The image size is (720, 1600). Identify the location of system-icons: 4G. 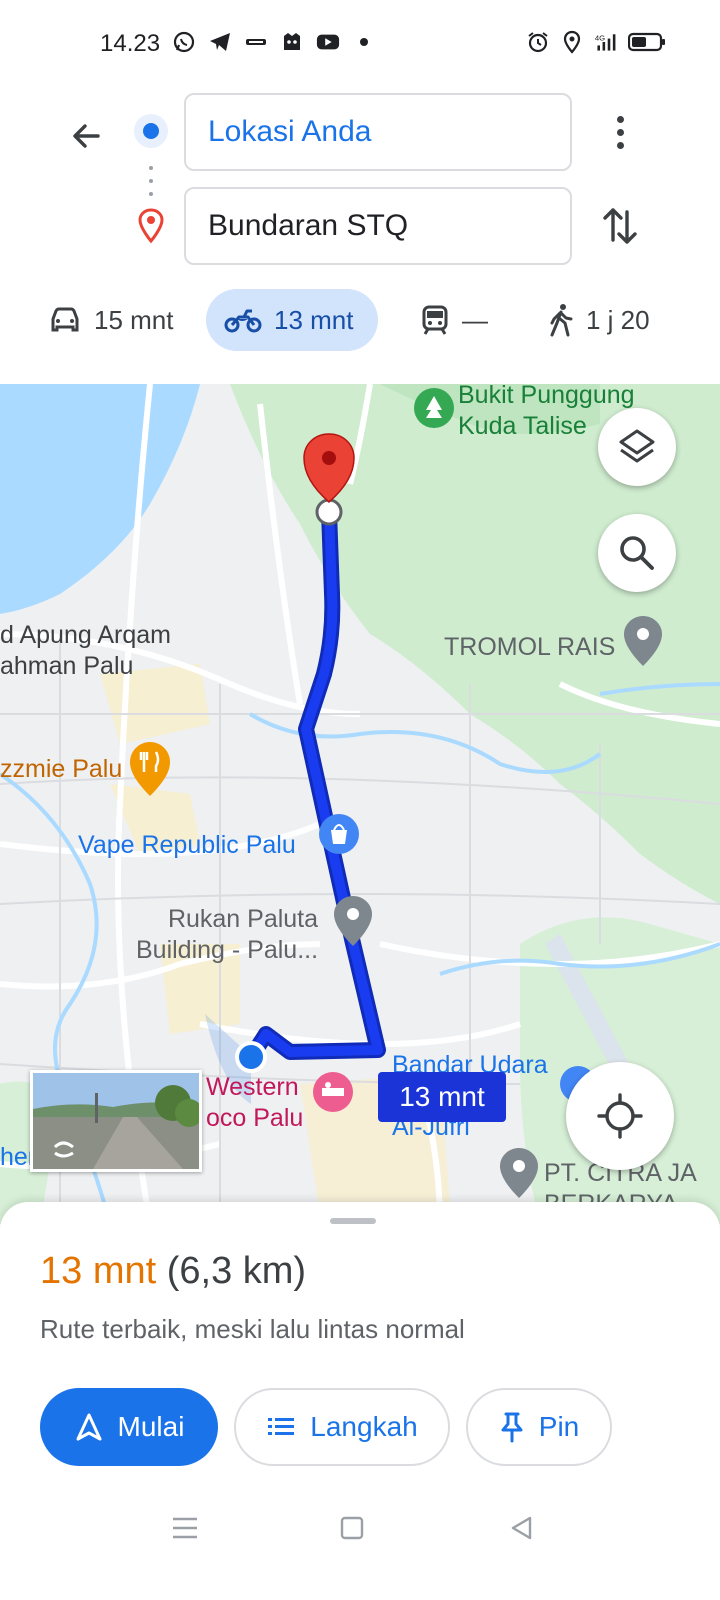
(596, 42).